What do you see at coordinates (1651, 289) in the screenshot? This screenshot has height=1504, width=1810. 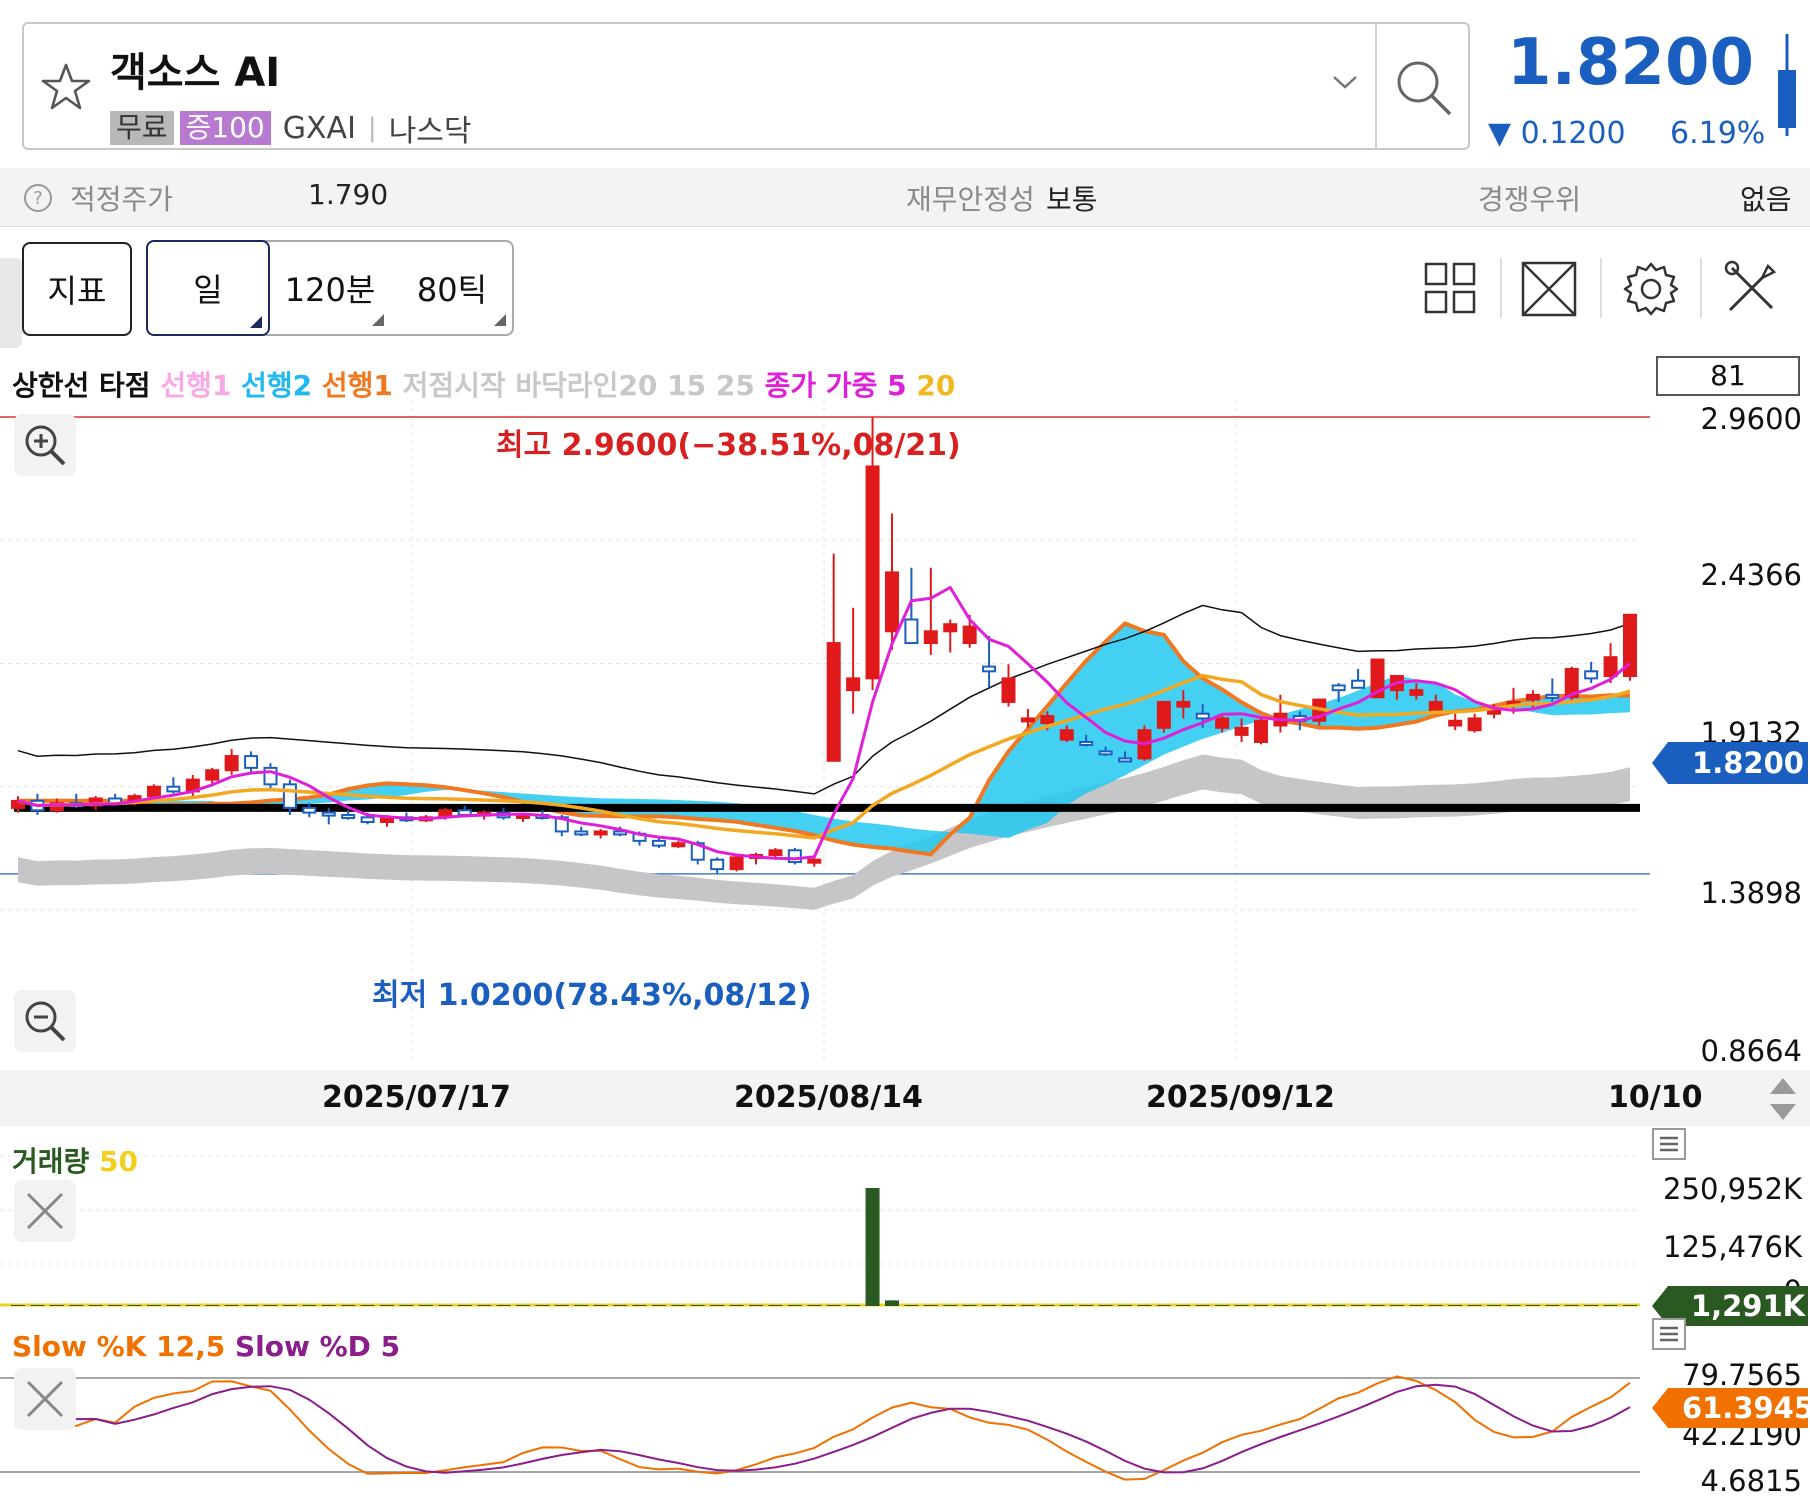 I see `settings-gear-icon` at bounding box center [1651, 289].